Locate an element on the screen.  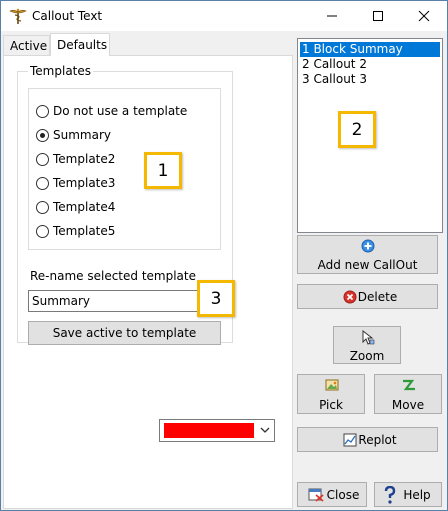
save-to-template-button: Save active to template is located at coordinates (124, 333).